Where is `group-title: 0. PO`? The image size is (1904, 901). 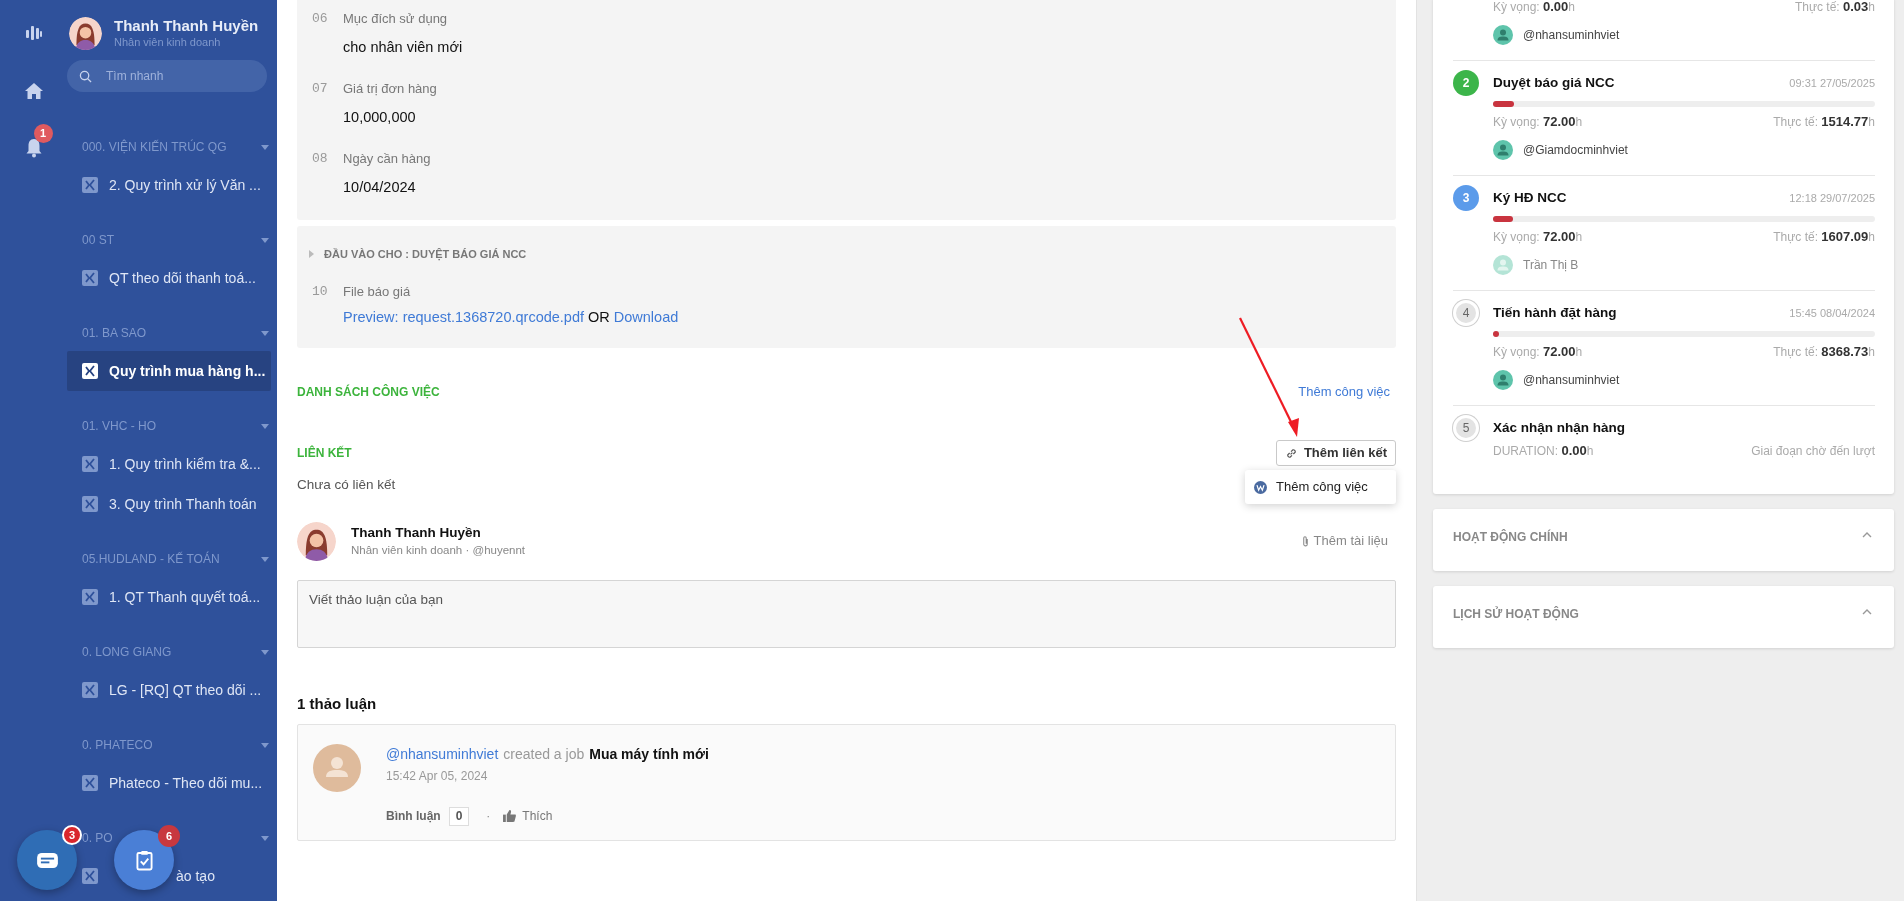
group-title: 0. PO is located at coordinates (97, 838).